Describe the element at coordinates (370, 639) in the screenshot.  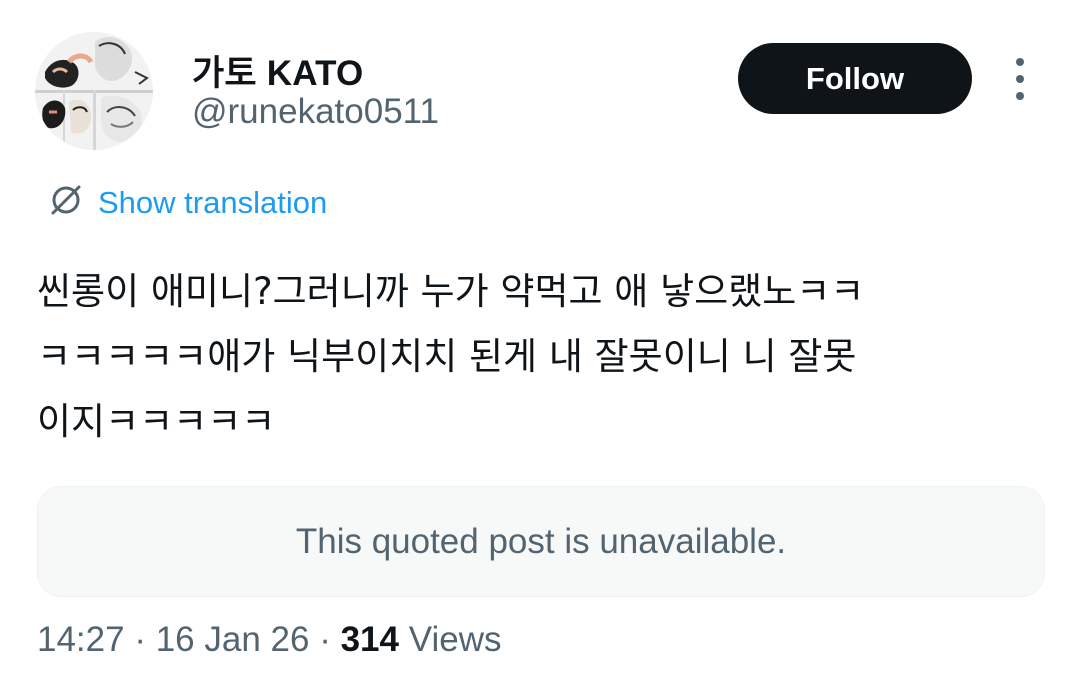
I see `views-count: 314` at that location.